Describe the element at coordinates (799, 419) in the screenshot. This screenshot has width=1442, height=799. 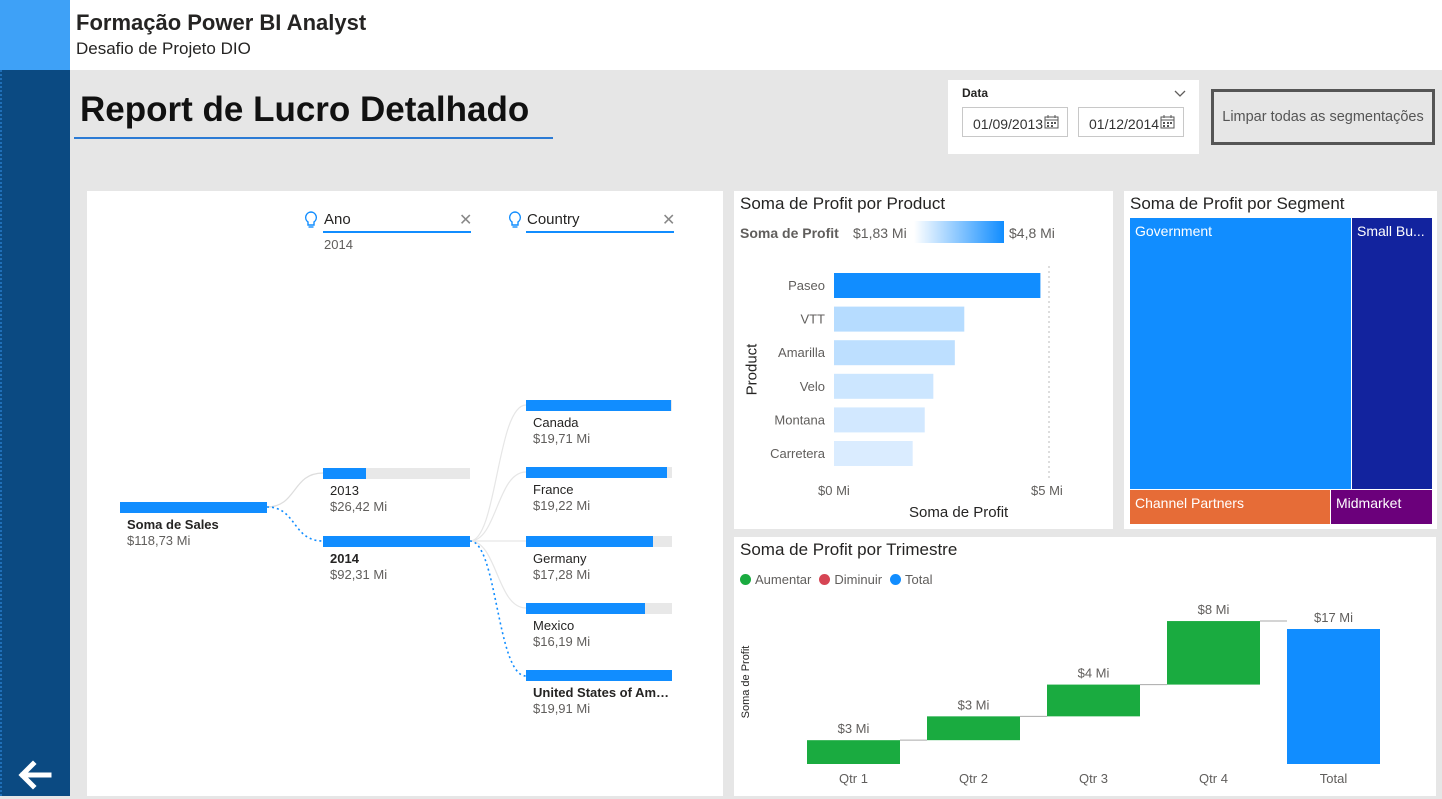
I see `y-tick-label: Montana` at that location.